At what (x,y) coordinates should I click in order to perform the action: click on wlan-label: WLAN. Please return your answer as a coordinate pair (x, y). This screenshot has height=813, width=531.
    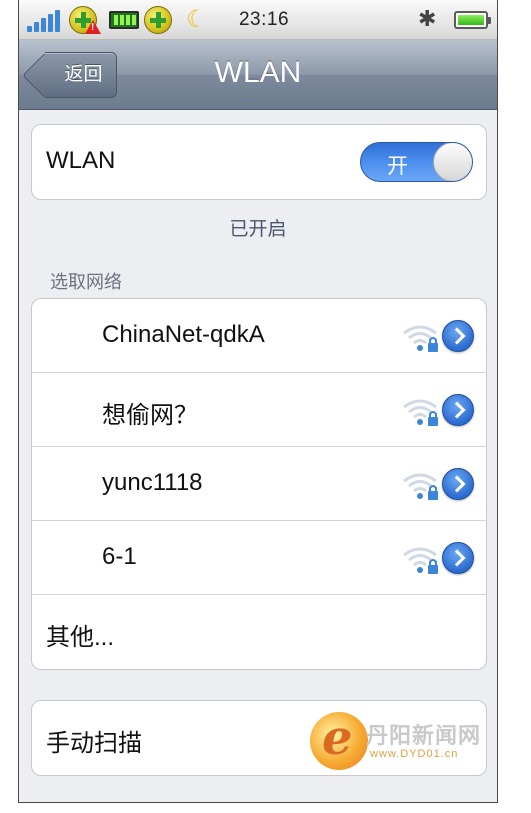
    Looking at the image, I should click on (81, 160).